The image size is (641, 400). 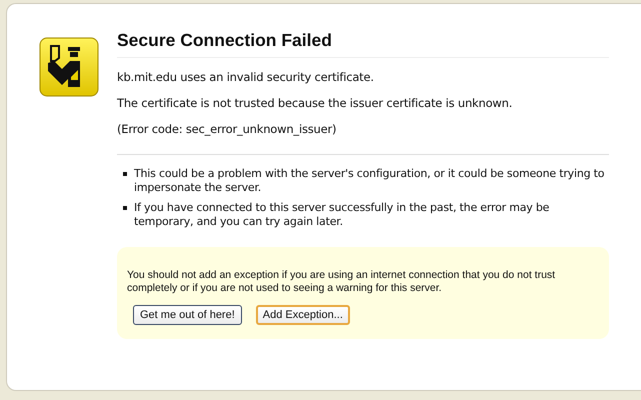 I want to click on short-description: kb.mit.edu uses an invalid security certificate., so click(x=246, y=77).